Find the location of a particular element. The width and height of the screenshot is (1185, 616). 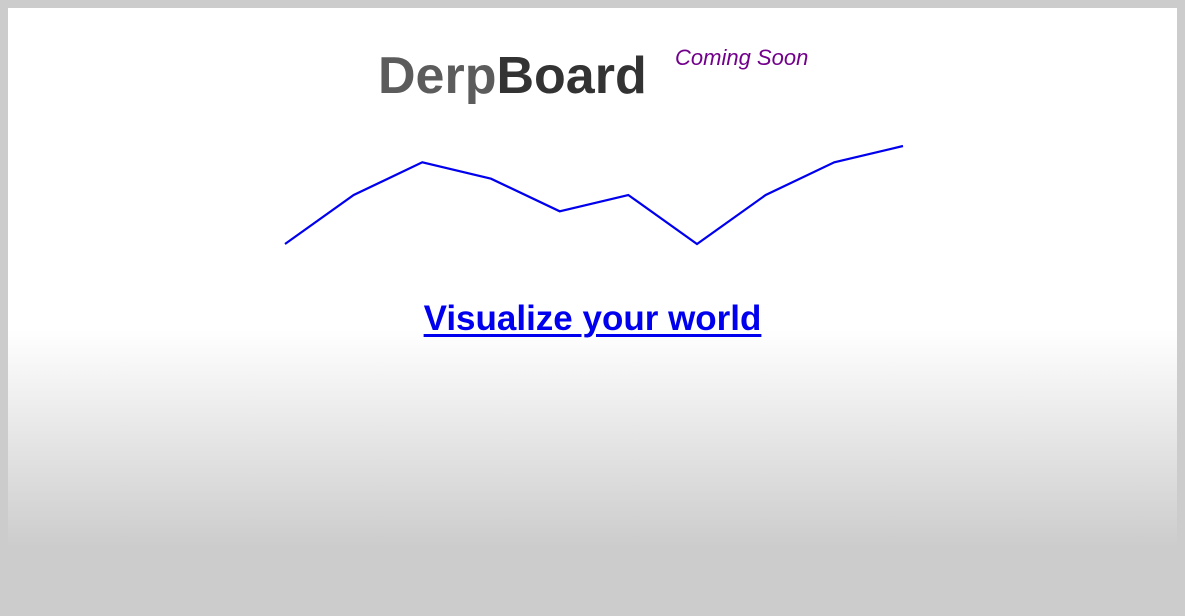

sparkline-series-line is located at coordinates (594, 195).